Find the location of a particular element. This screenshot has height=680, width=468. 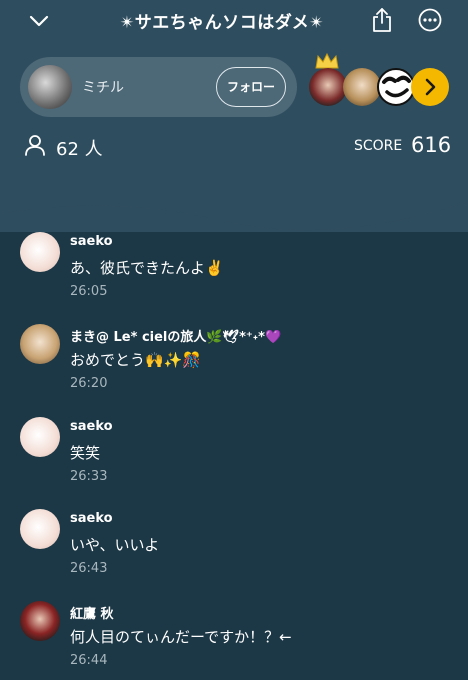

chat-message: 紅鷹 秋 何人目のてぃんだーですか！？← 26:44 is located at coordinates (234, 640).